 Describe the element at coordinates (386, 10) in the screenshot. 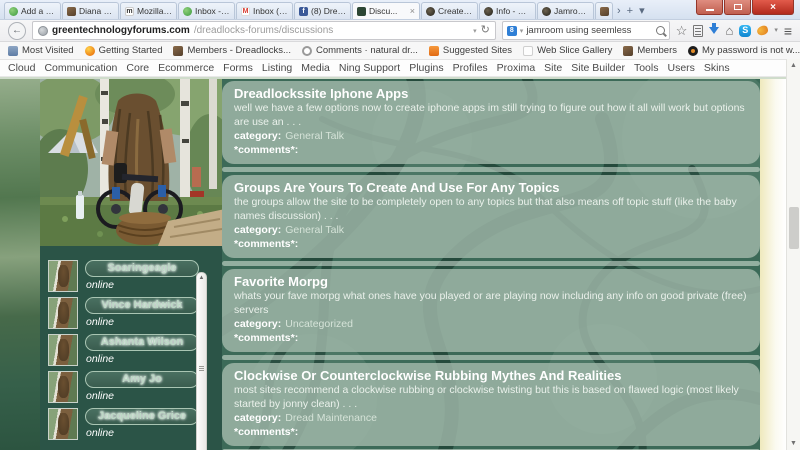

I see `tab-discussions-active: Discu... ×` at that location.